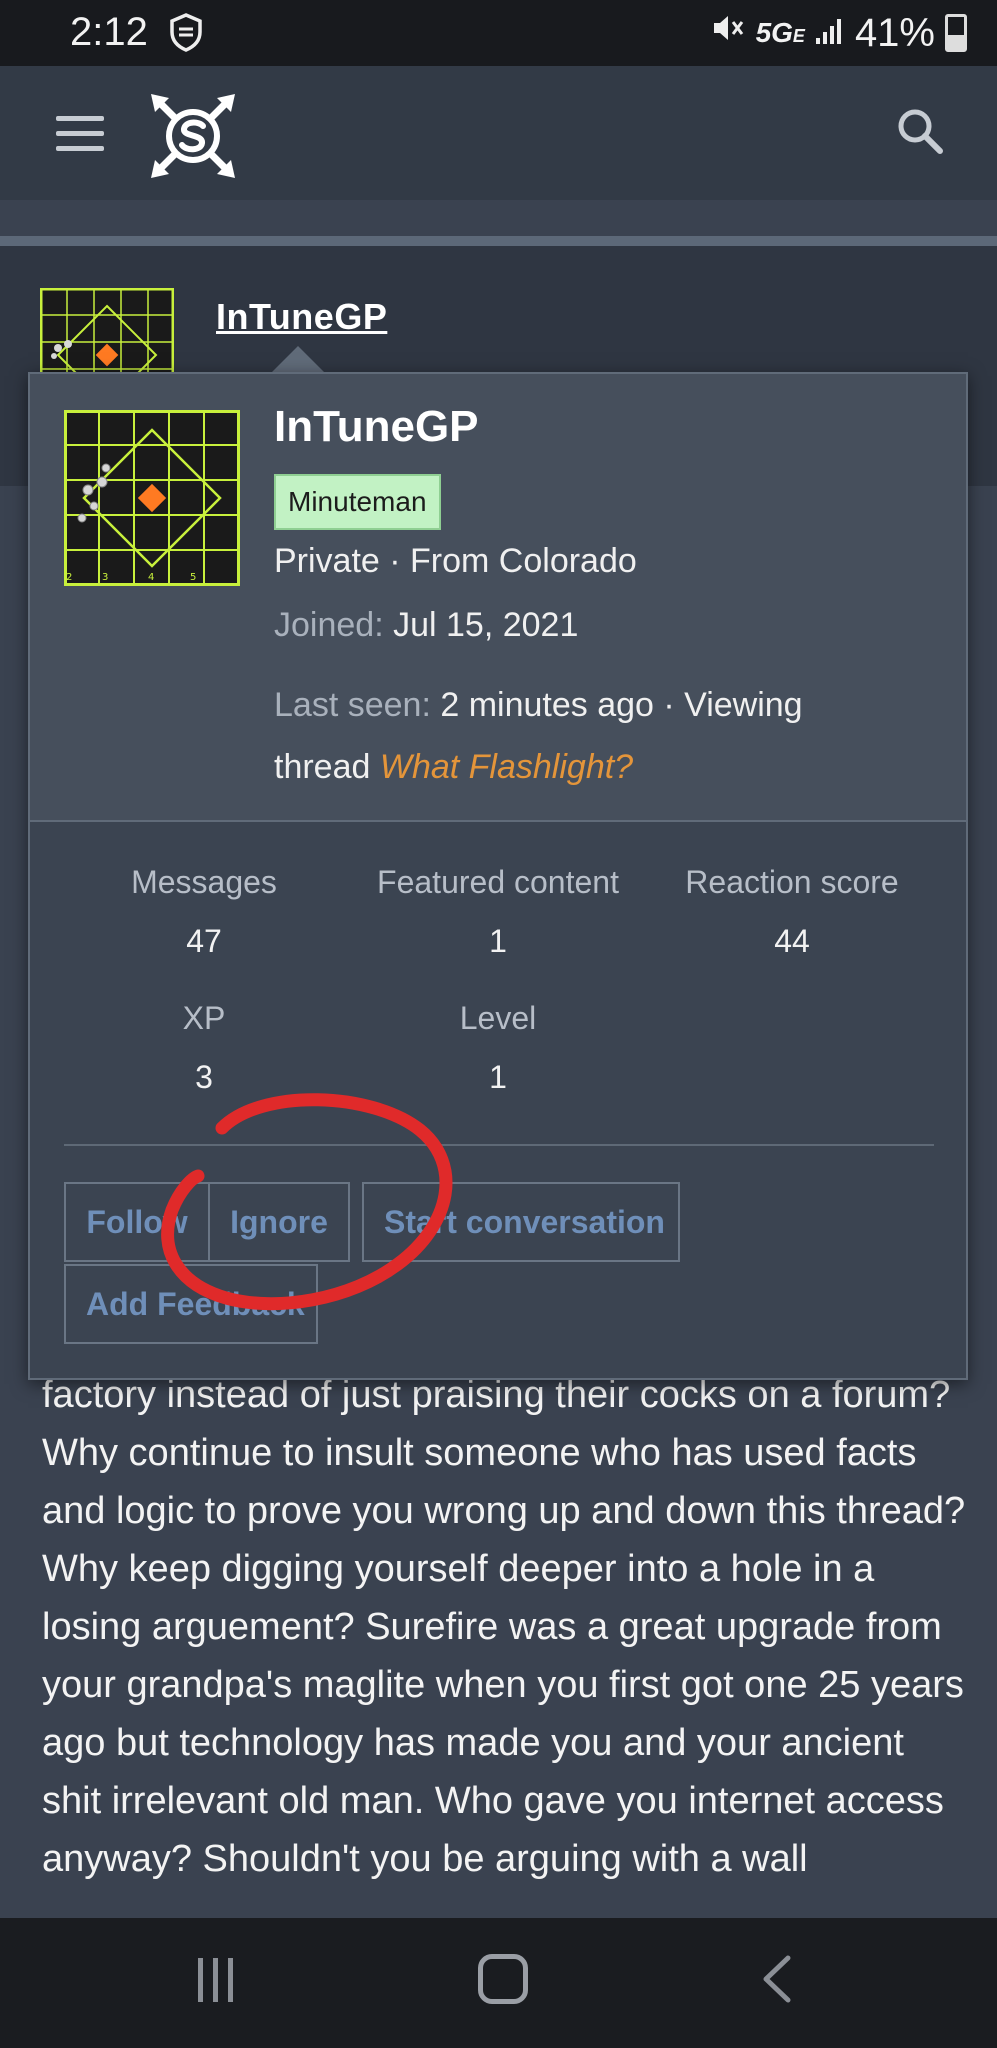  Describe the element at coordinates (204, 912) in the screenshot. I see `stat-messages: Messages 47` at that location.